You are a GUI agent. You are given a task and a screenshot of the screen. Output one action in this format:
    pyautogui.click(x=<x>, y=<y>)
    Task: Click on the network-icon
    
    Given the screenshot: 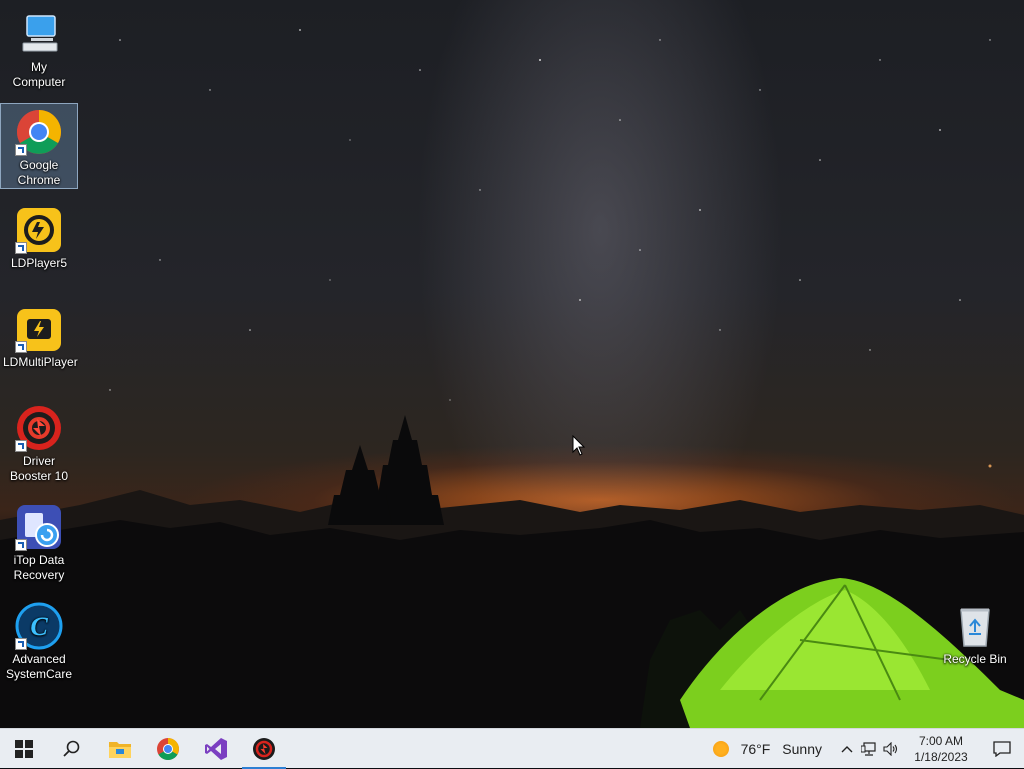 What is the action you would take?
    pyautogui.click(x=868, y=749)
    